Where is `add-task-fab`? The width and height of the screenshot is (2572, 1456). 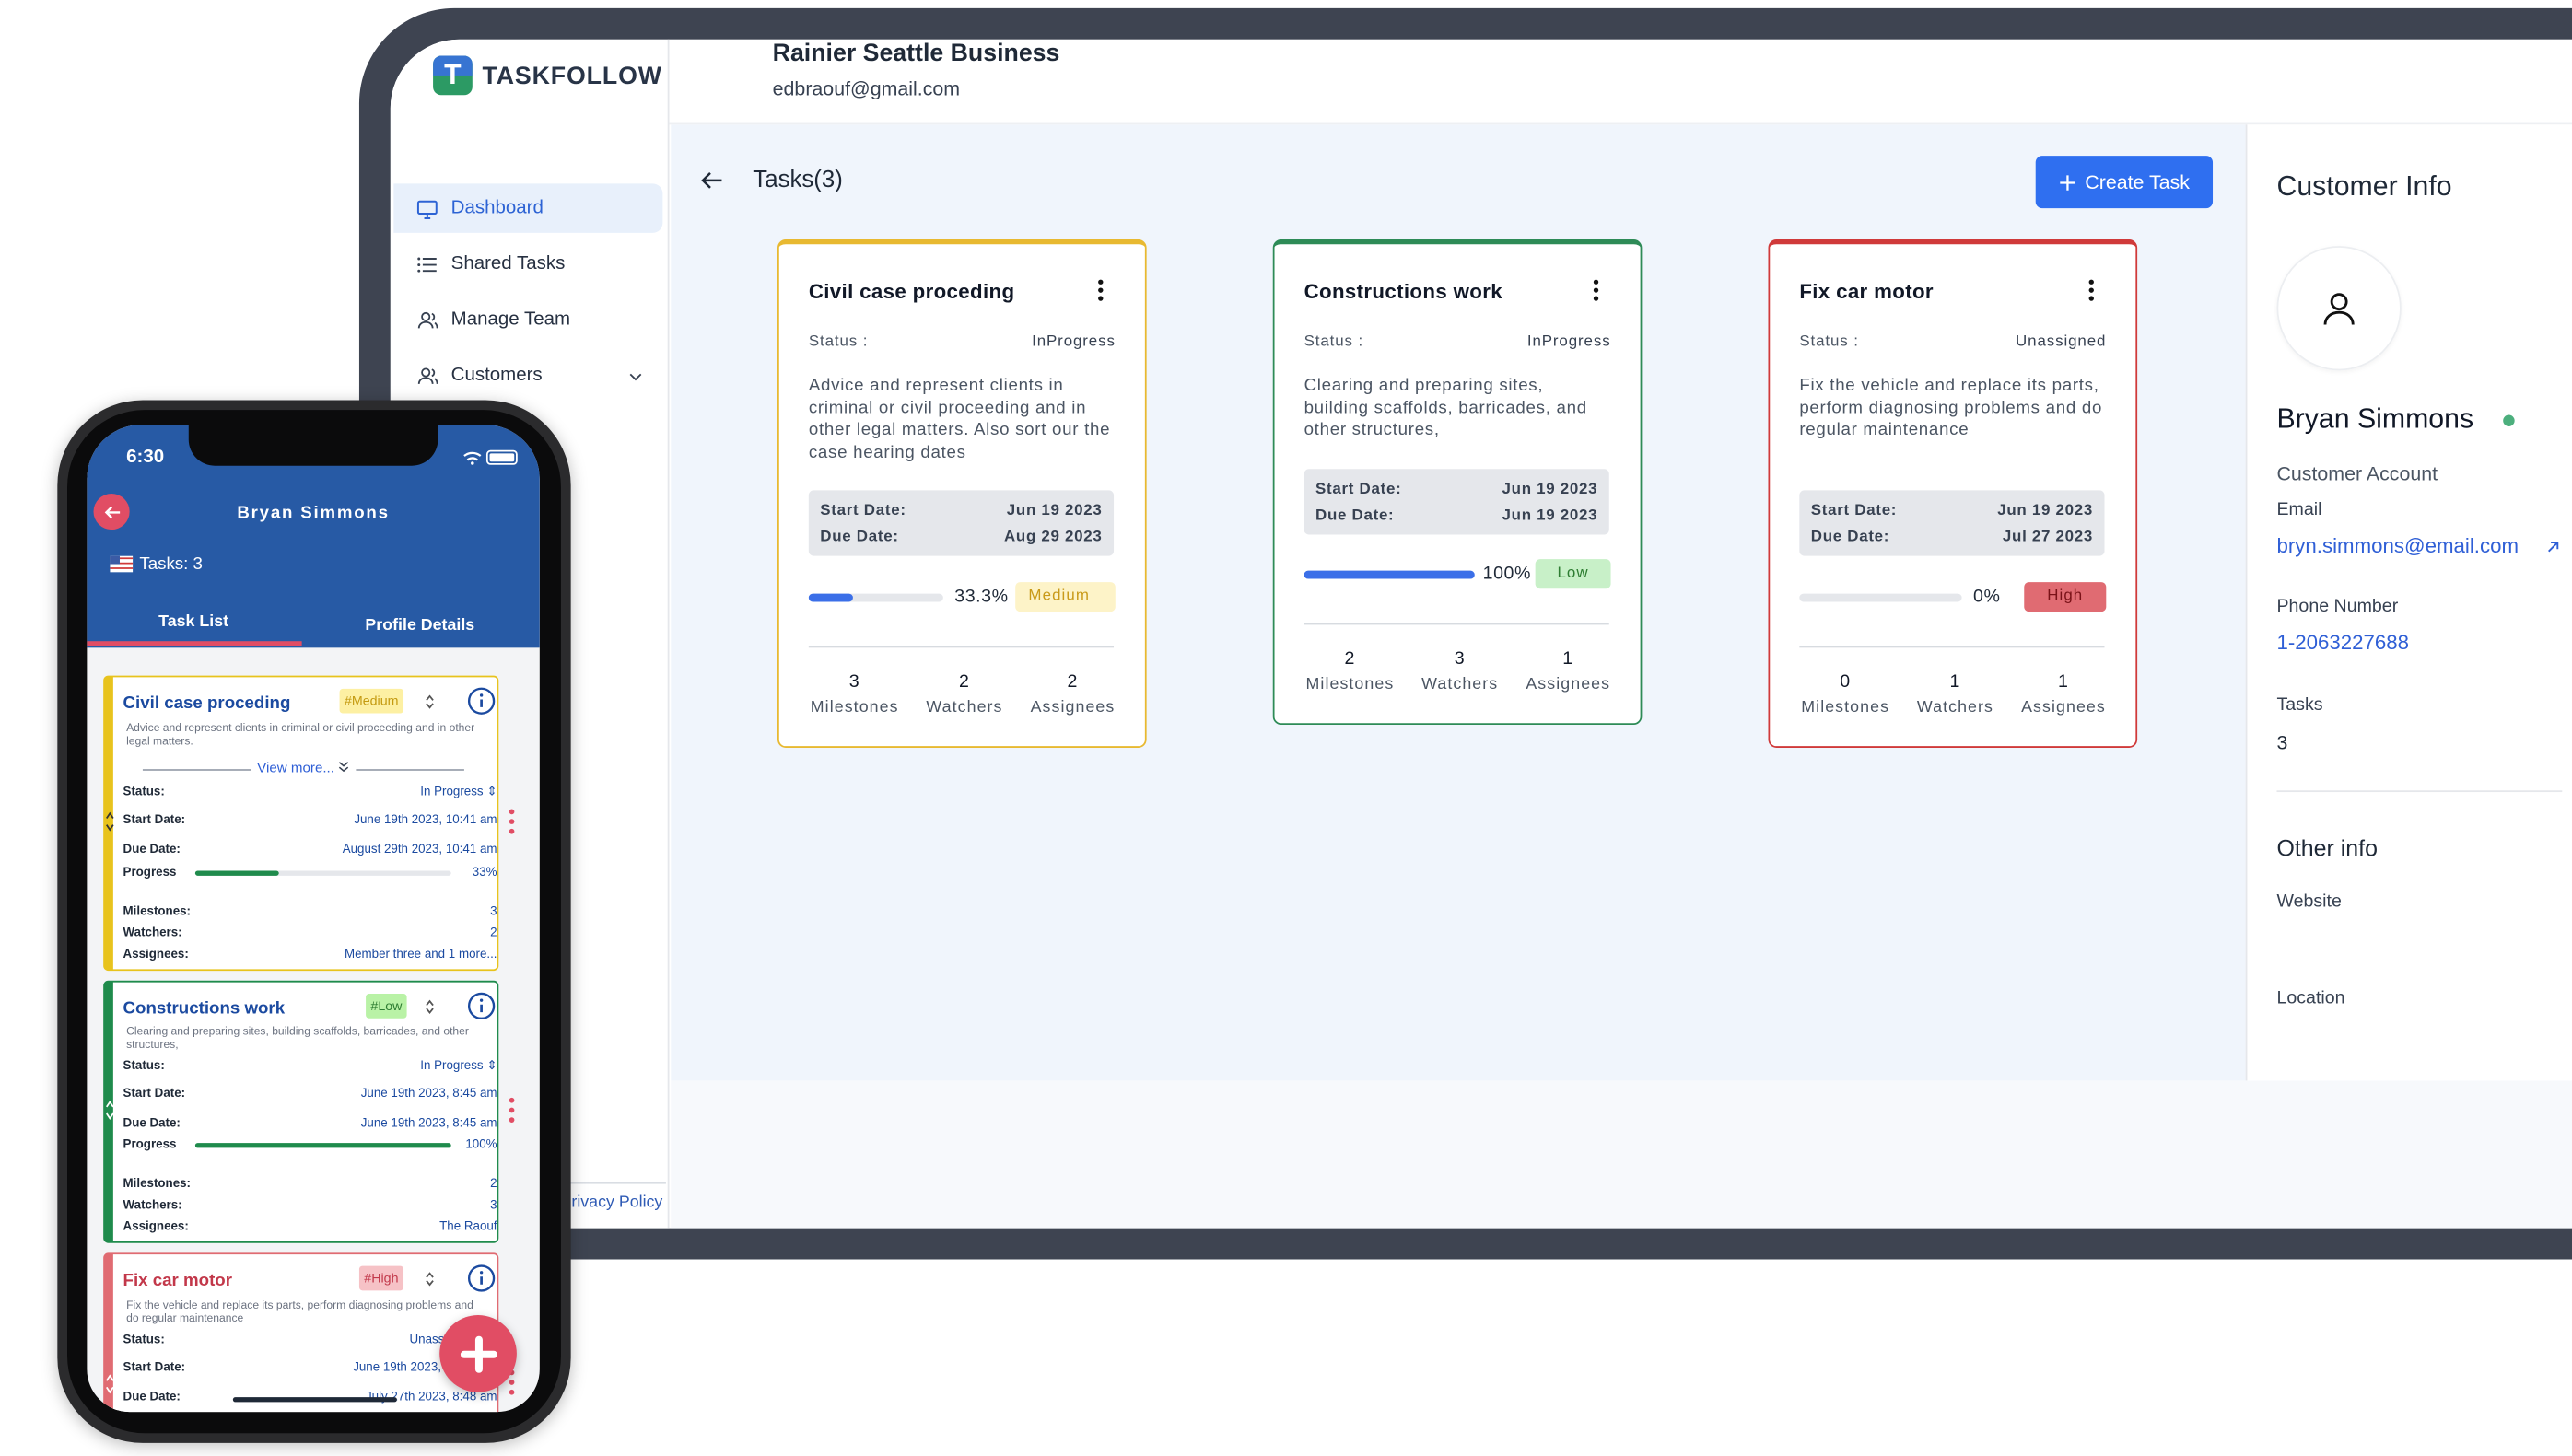 add-task-fab is located at coordinates (478, 1353).